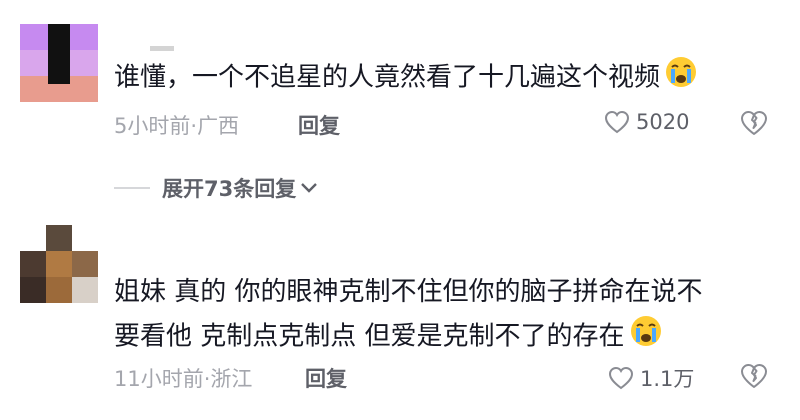 The width and height of the screenshot is (800, 420). What do you see at coordinates (152, 126) in the screenshot?
I see `comment-time: 5小时前` at bounding box center [152, 126].